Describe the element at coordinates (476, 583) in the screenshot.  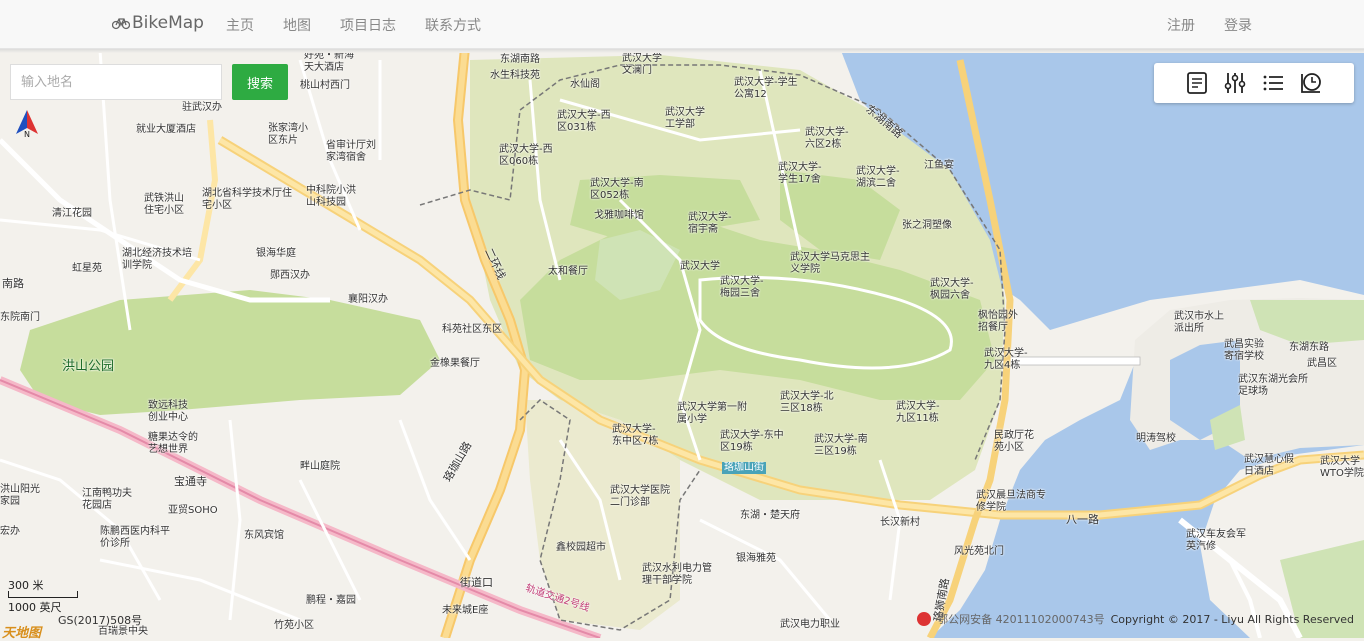
I see `road-label: 街道口` at that location.